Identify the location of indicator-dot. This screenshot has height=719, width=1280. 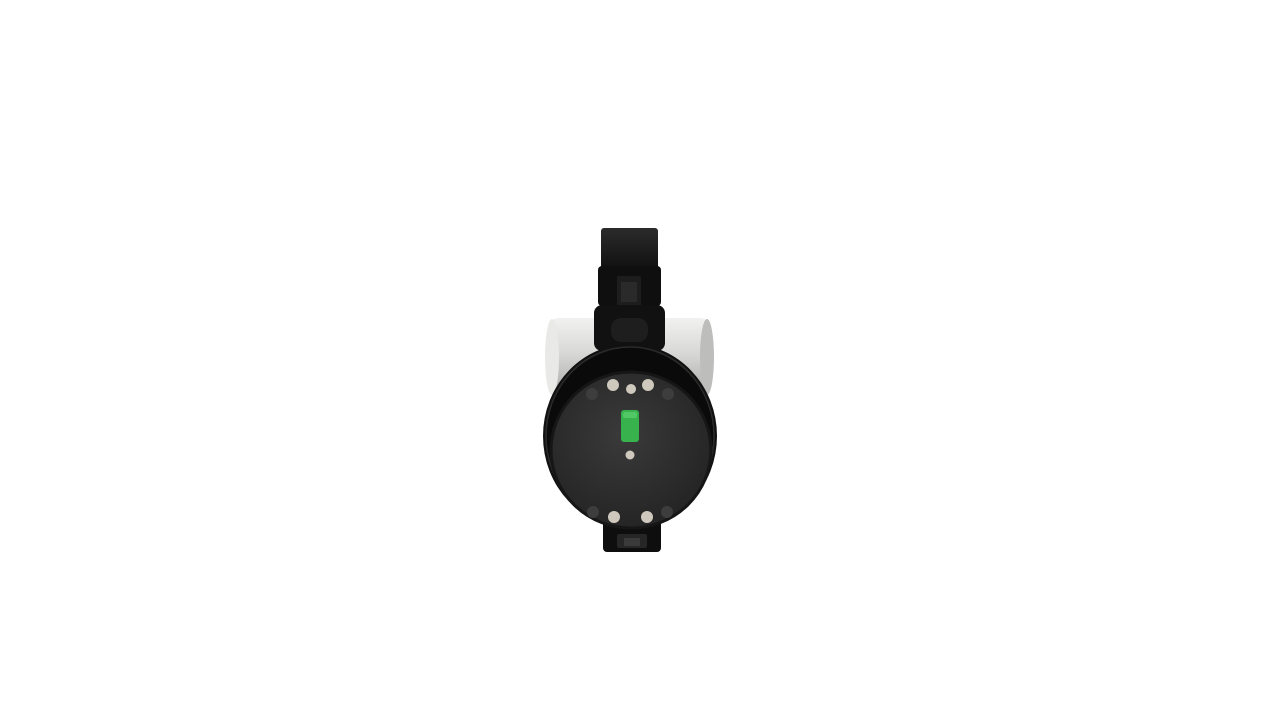
(630, 455).